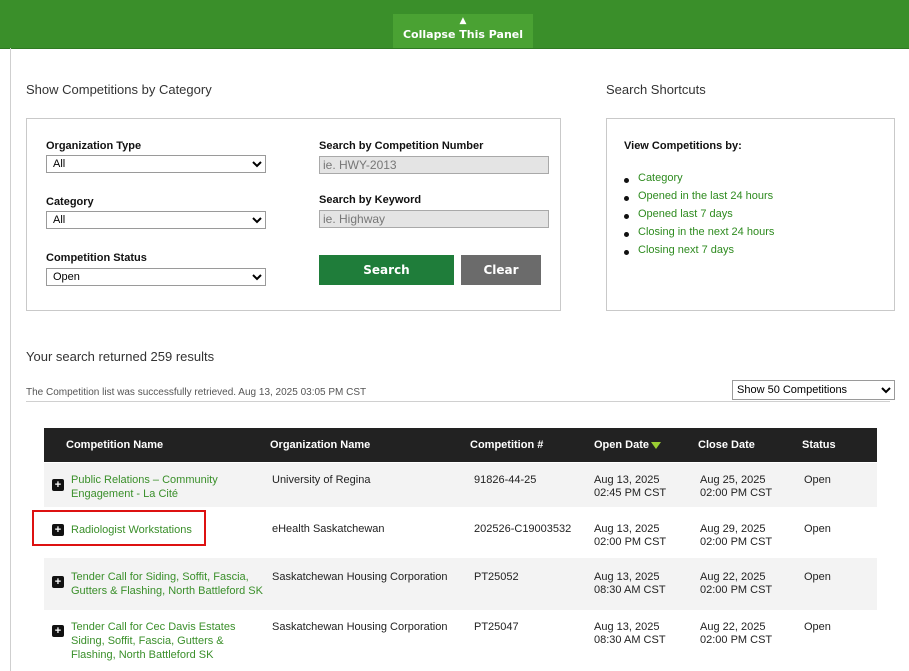 The height and width of the screenshot is (671, 909). What do you see at coordinates (726, 445) in the screenshot?
I see `col-close-date: Close Date` at bounding box center [726, 445].